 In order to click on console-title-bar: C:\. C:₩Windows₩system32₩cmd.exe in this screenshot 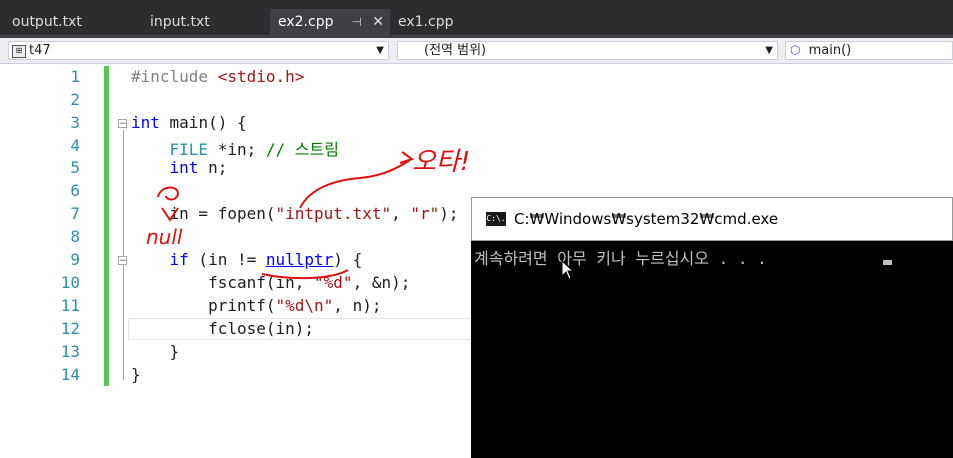, I will do `click(712, 219)`.